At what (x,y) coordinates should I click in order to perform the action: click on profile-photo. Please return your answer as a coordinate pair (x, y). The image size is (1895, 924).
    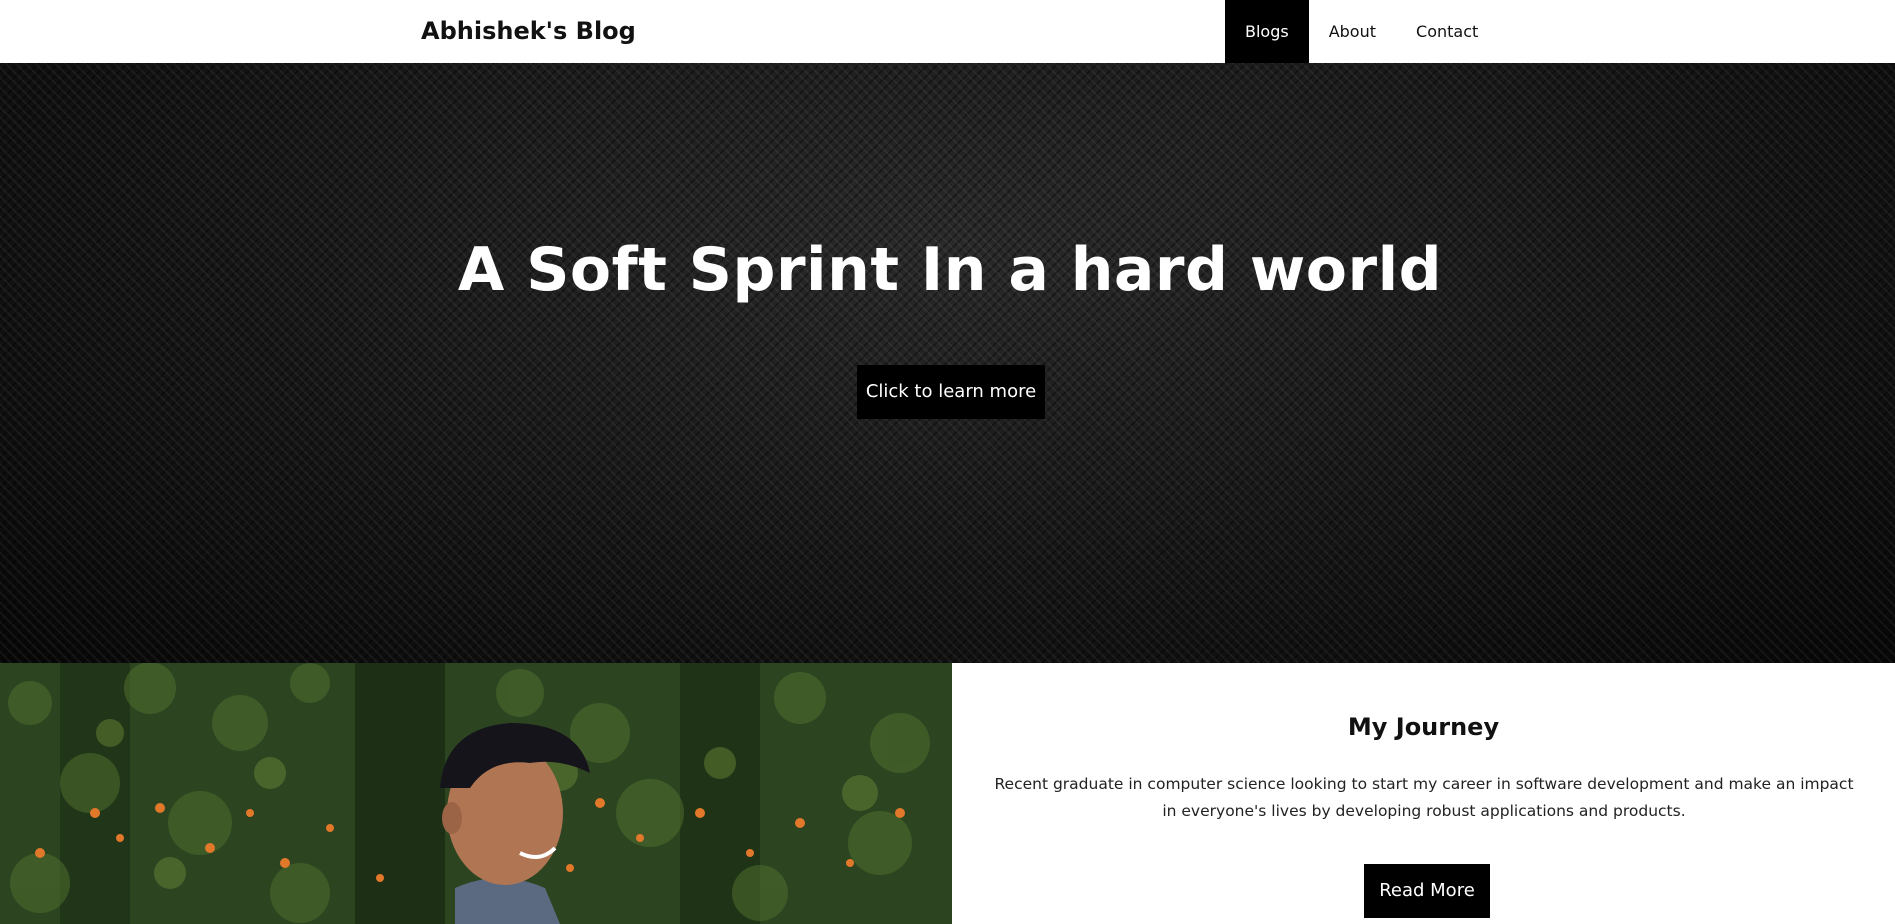
    Looking at the image, I should click on (476, 793).